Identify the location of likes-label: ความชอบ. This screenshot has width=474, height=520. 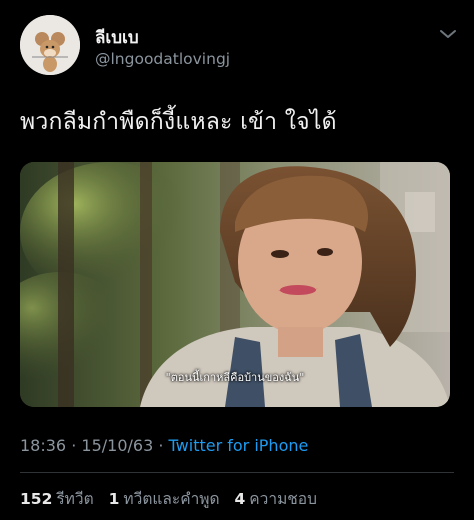
(283, 499).